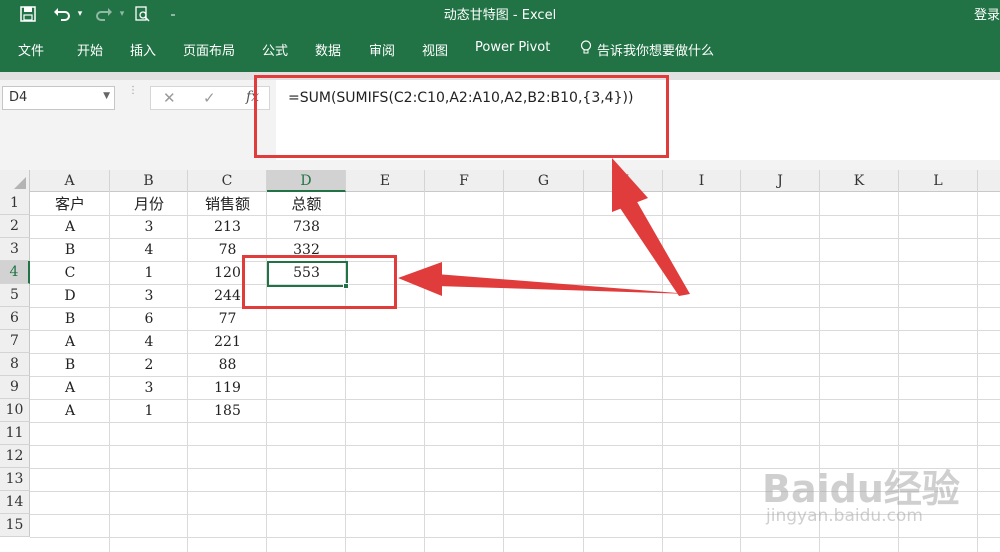 This screenshot has width=1000, height=552. I want to click on cell-d1: 总额, so click(306, 204).